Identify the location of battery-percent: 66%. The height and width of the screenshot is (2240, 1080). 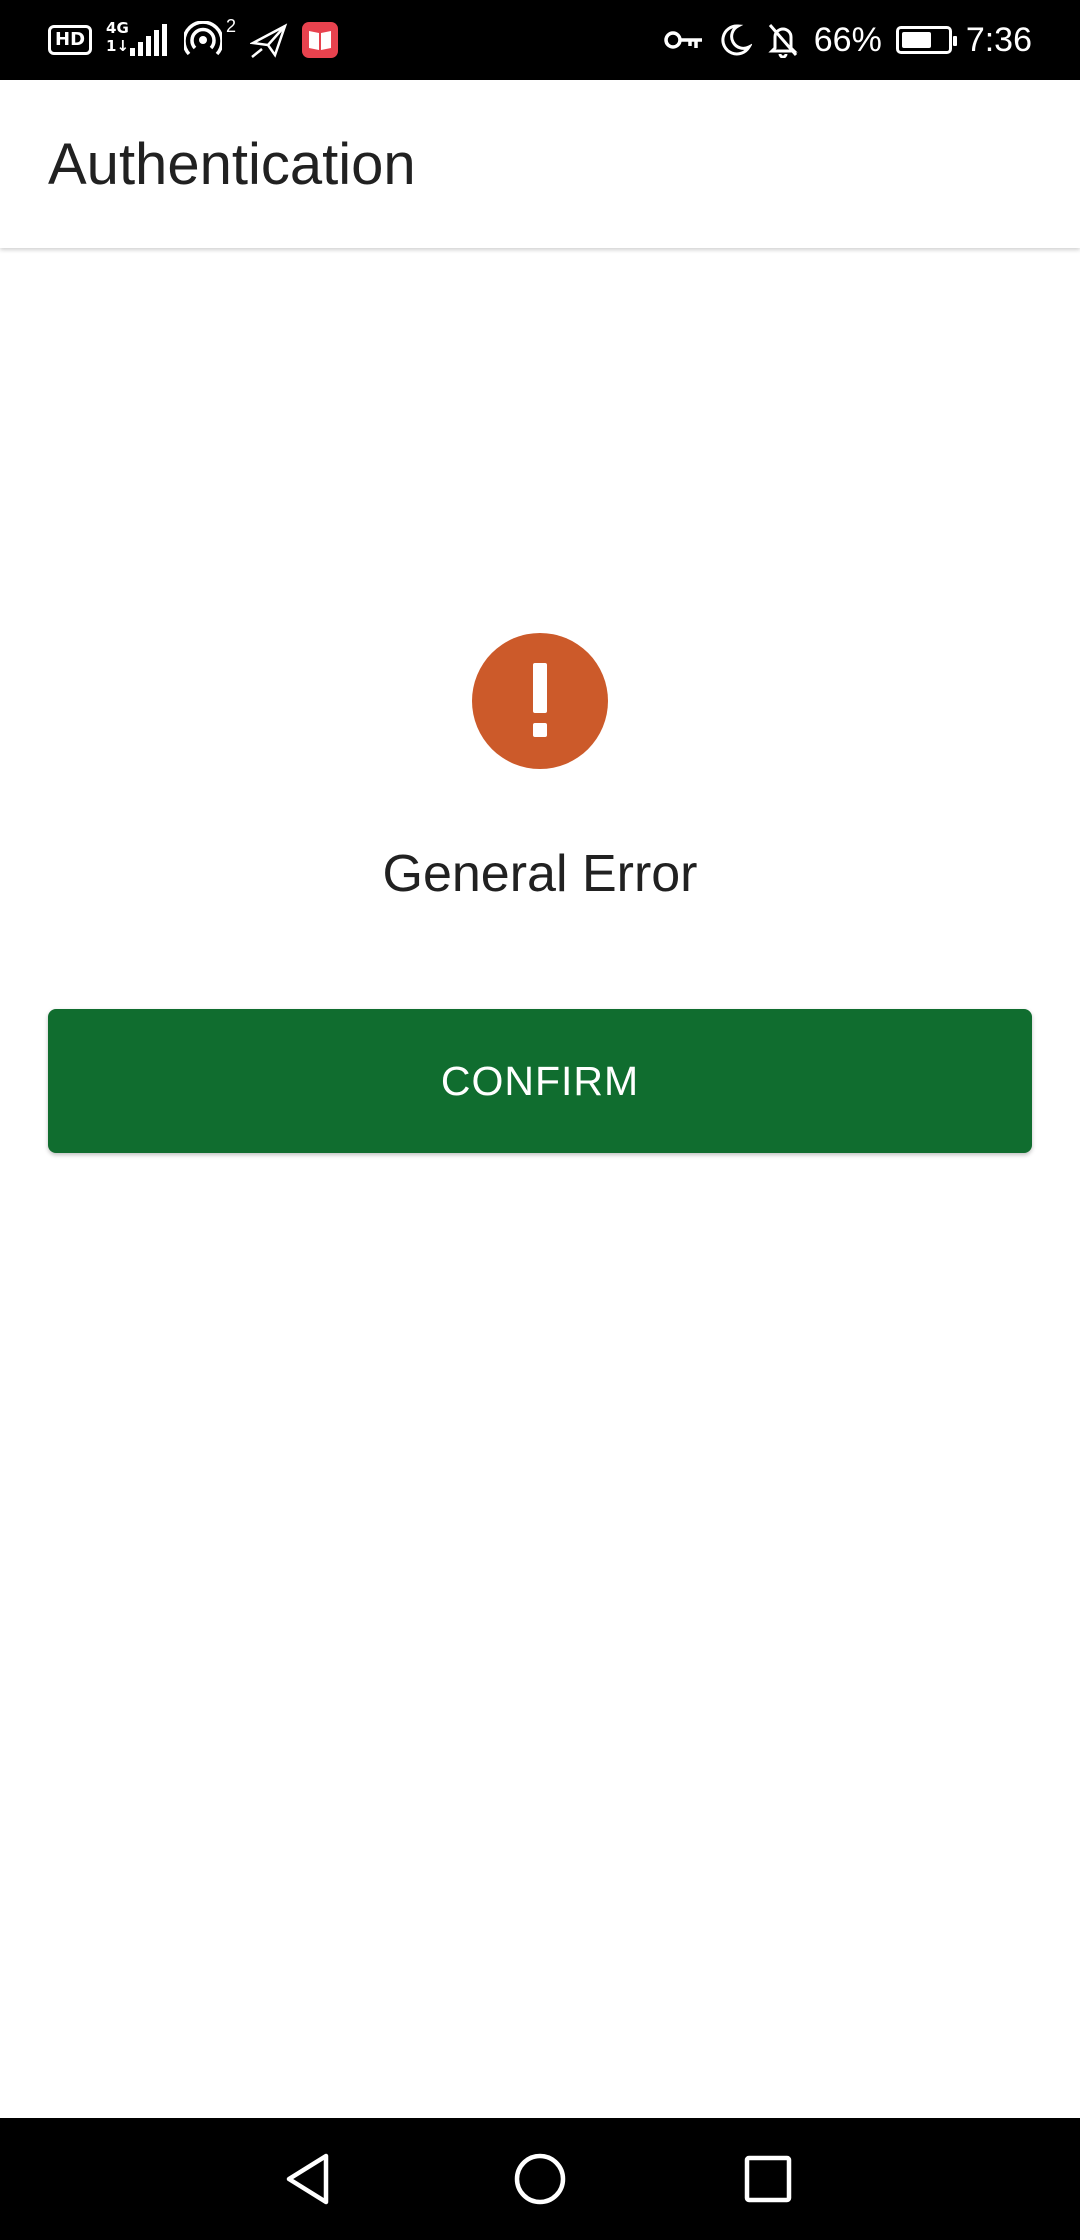
(847, 39).